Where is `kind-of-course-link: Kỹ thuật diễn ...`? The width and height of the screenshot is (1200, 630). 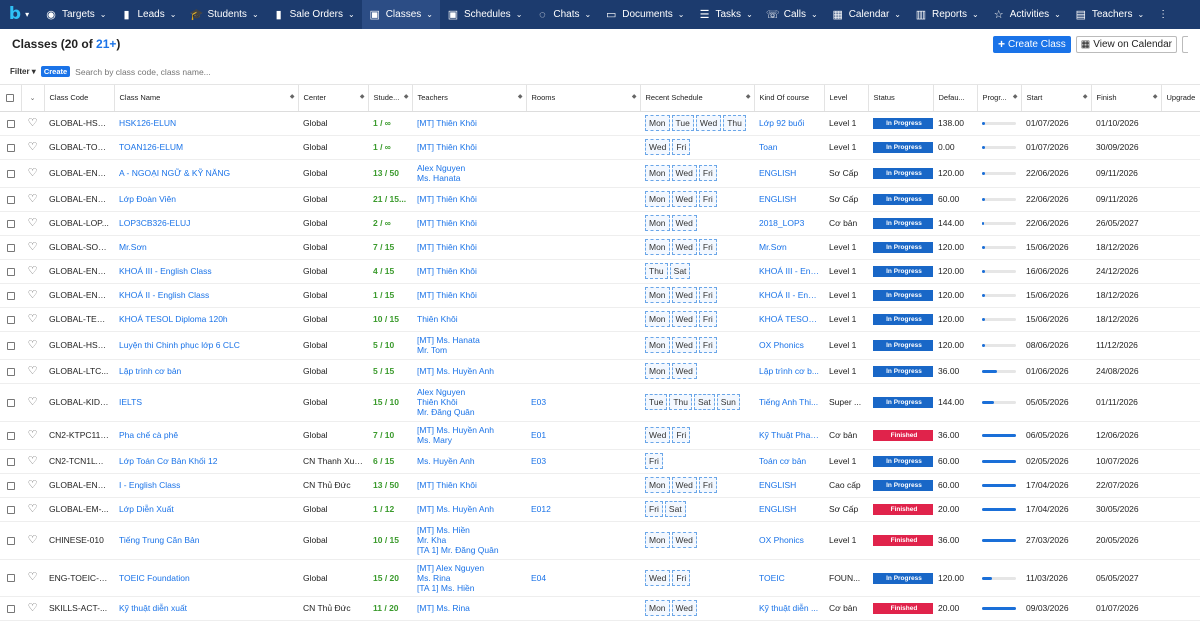 kind-of-course-link: Kỹ thuật diễn ... is located at coordinates (789, 608).